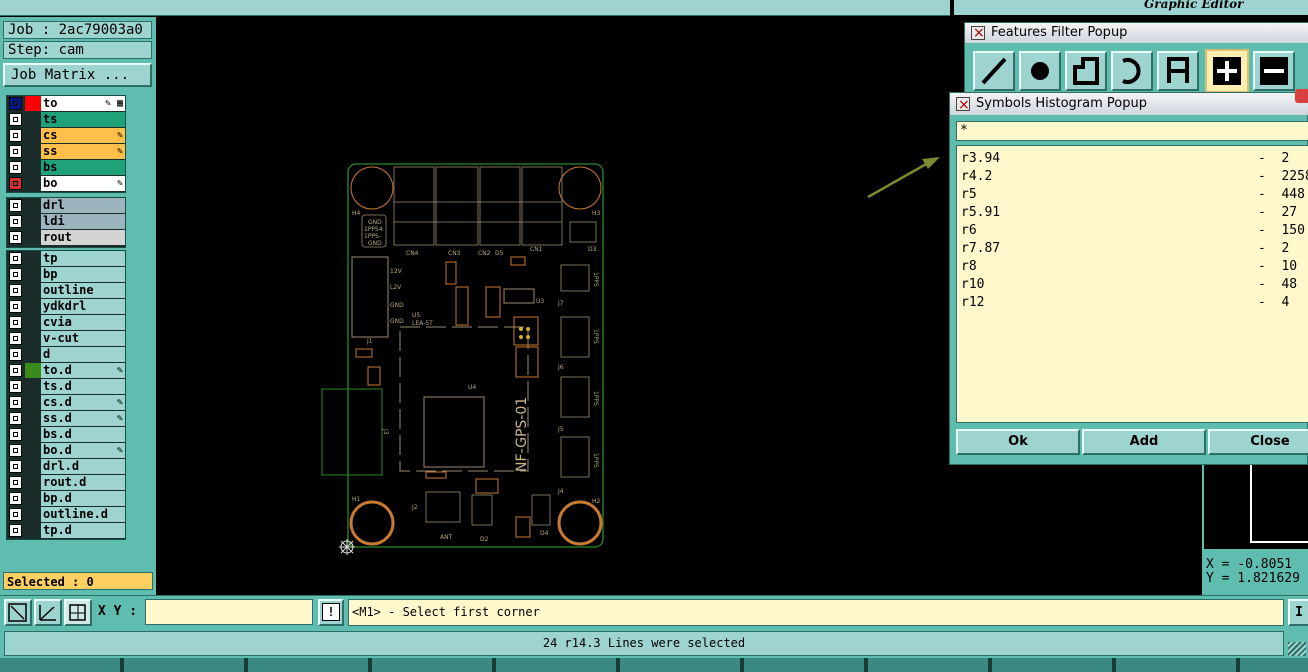 This screenshot has height=672, width=1308. What do you see at coordinates (83, 450) in the screenshot?
I see `layer-name: bo.d ✎` at bounding box center [83, 450].